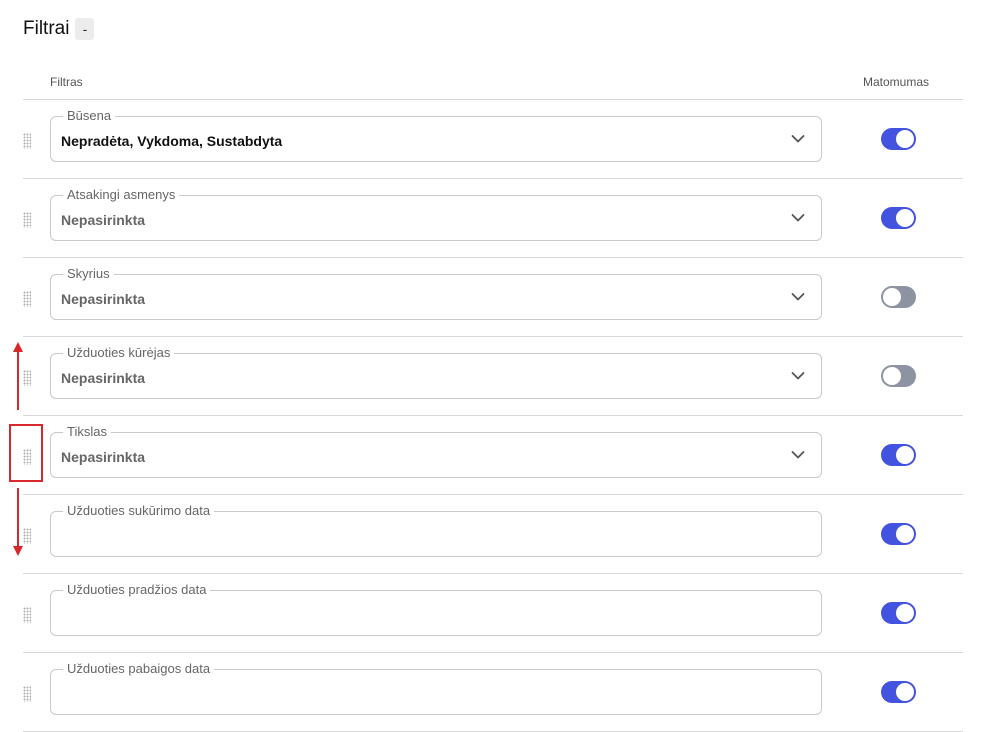  I want to click on filter-label: Tikslas, so click(87, 432).